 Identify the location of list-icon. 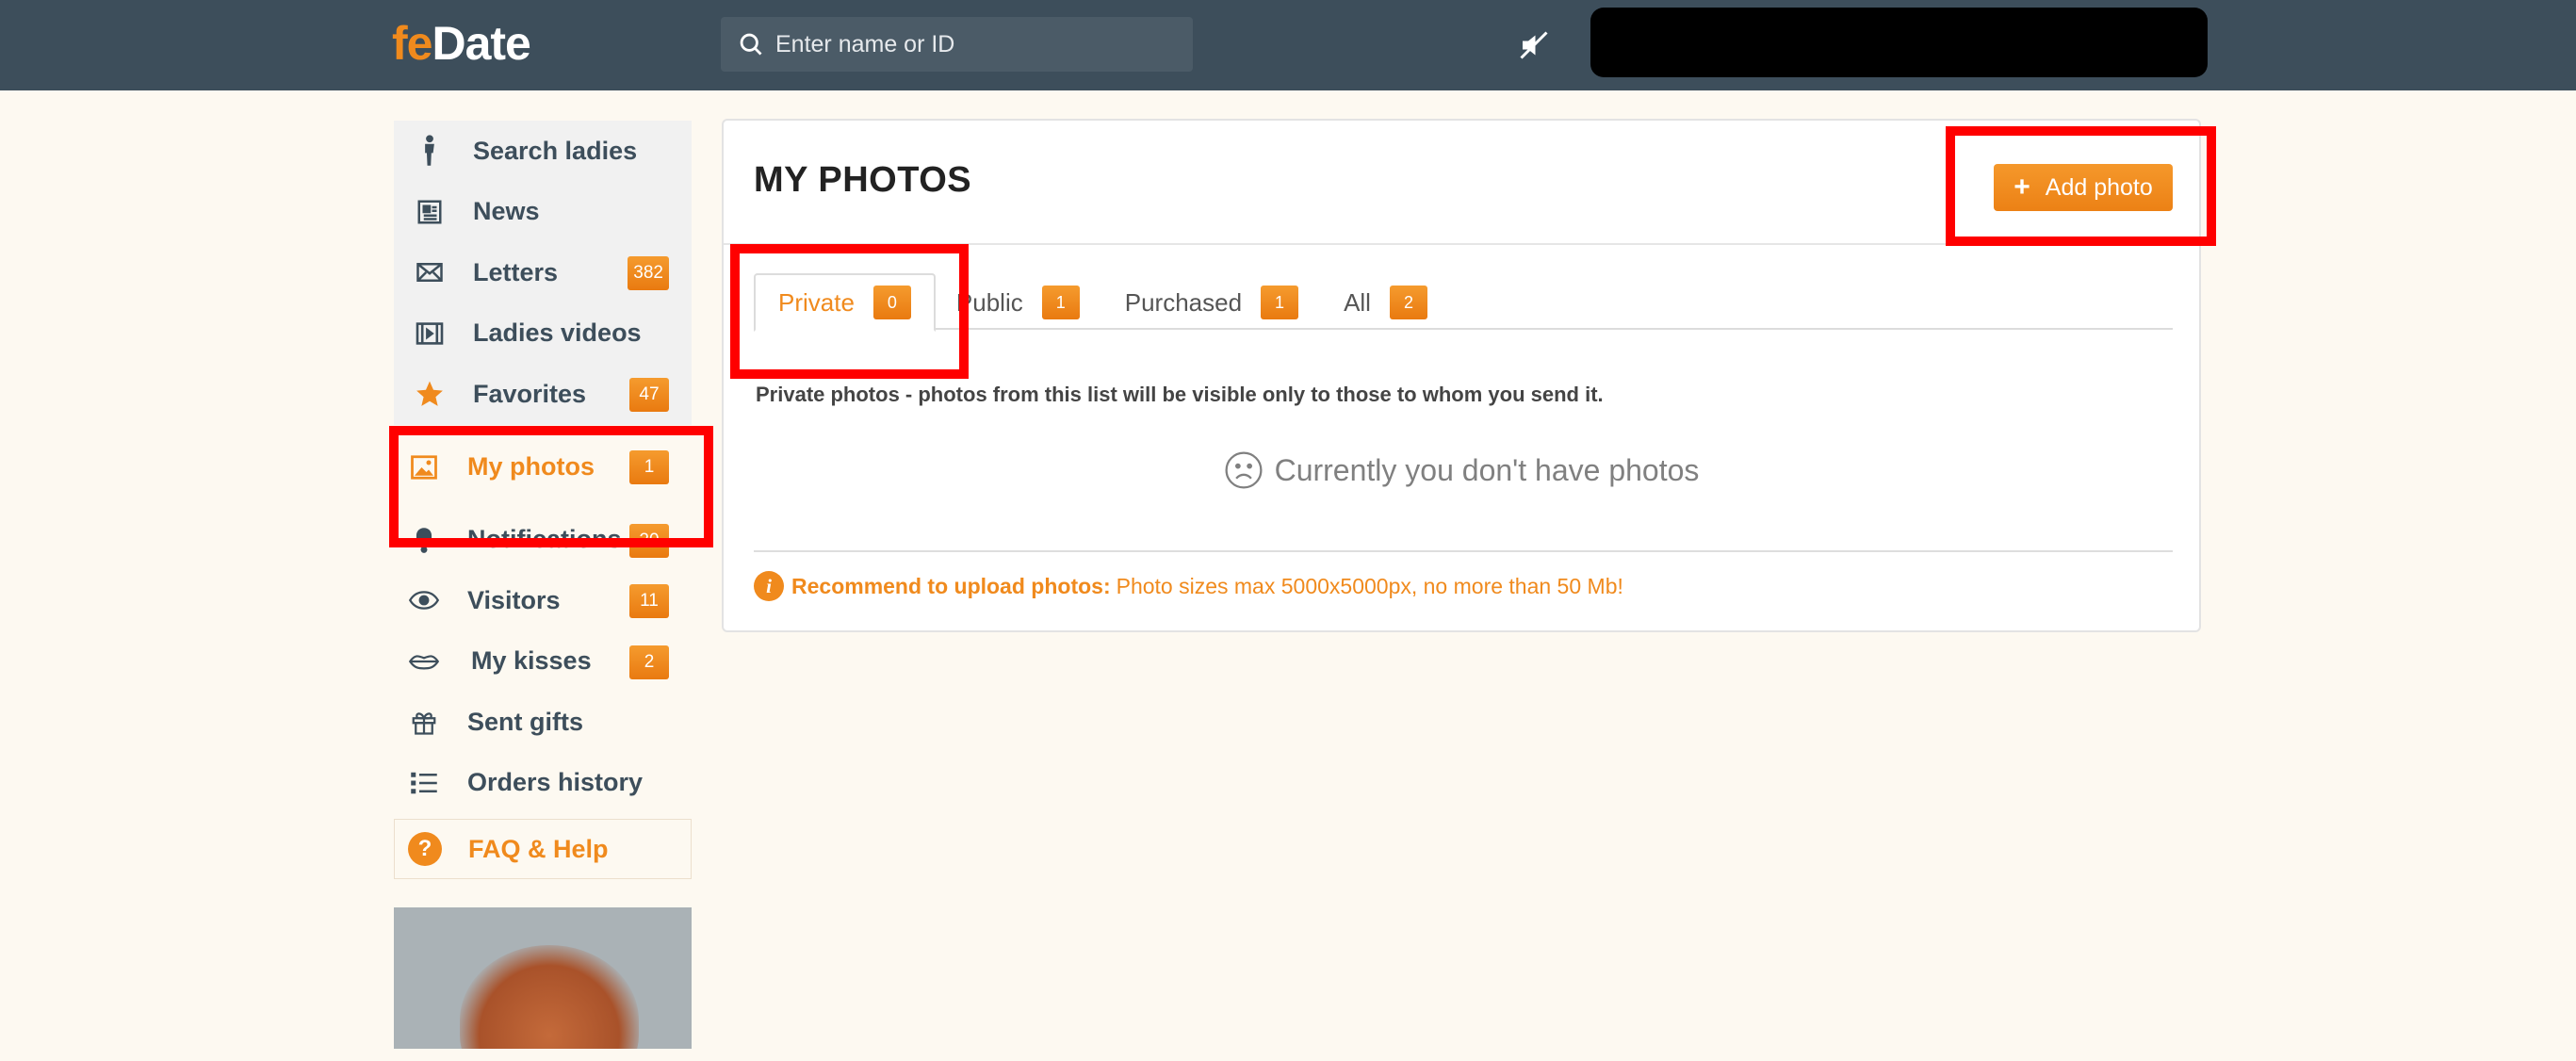
(424, 783).